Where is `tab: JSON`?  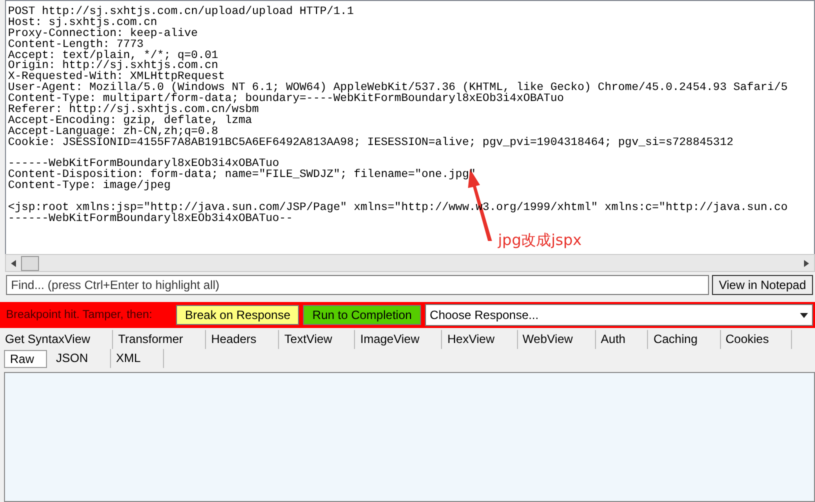 tab: JSON is located at coordinates (81, 358).